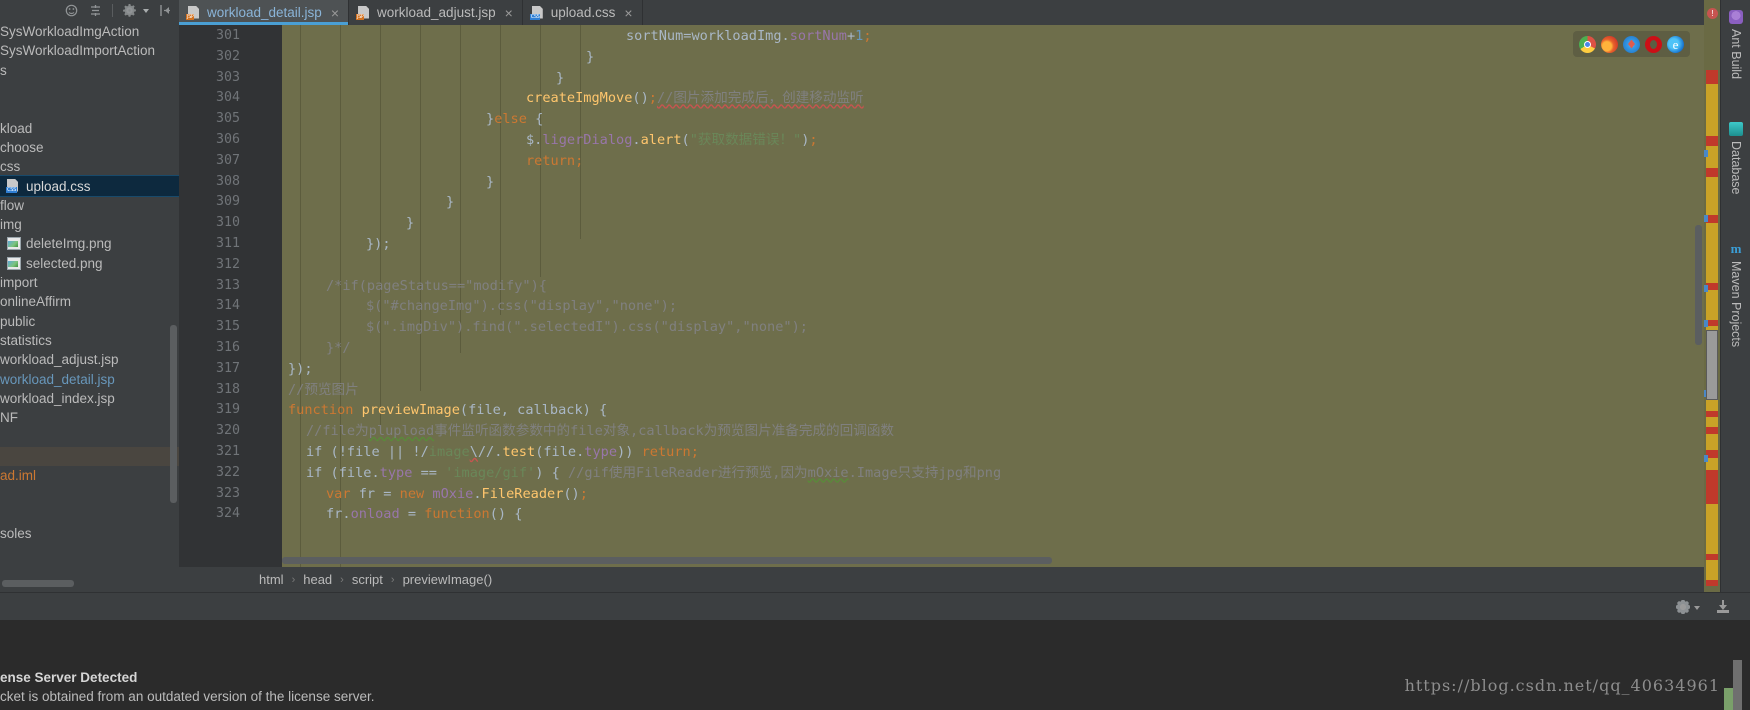 The image size is (1750, 710). What do you see at coordinates (521, 306) in the screenshot?
I see `code-line: $("#changeImg").css("display","none");` at bounding box center [521, 306].